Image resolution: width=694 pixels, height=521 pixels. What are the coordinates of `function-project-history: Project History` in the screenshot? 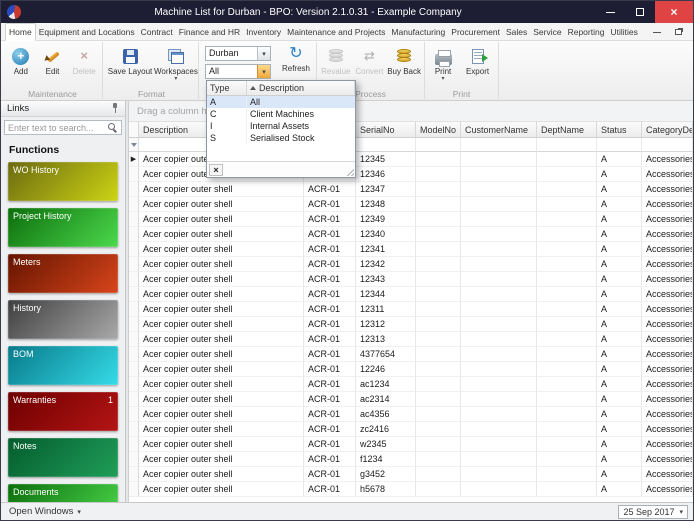 It's located at (63, 227).